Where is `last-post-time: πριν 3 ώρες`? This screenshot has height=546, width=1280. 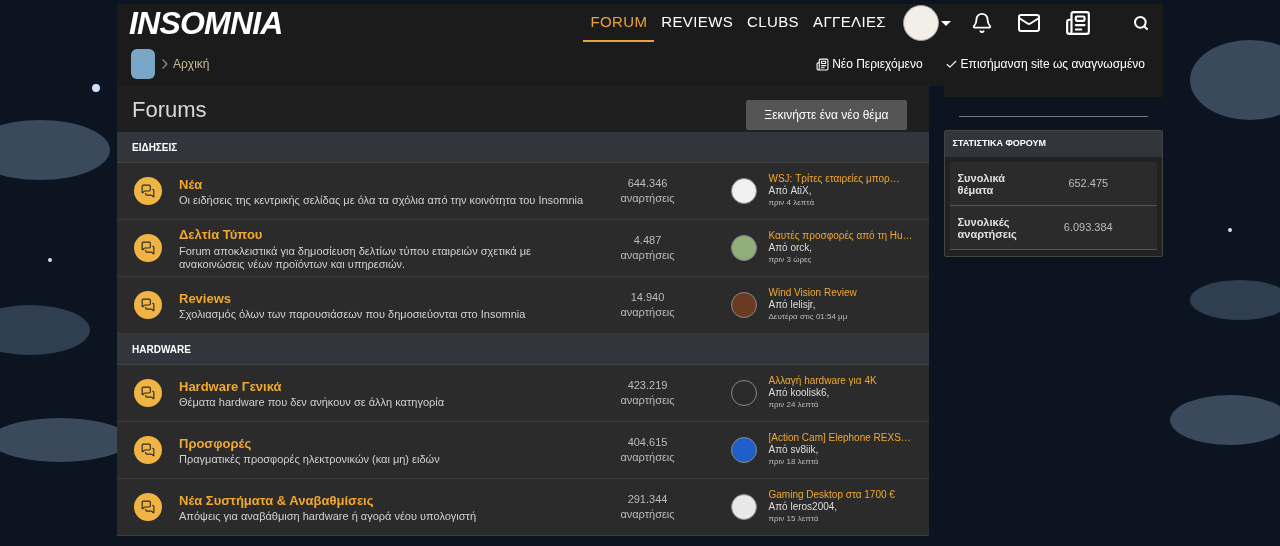 last-post-time: πριν 3 ώρες is located at coordinates (790, 260).